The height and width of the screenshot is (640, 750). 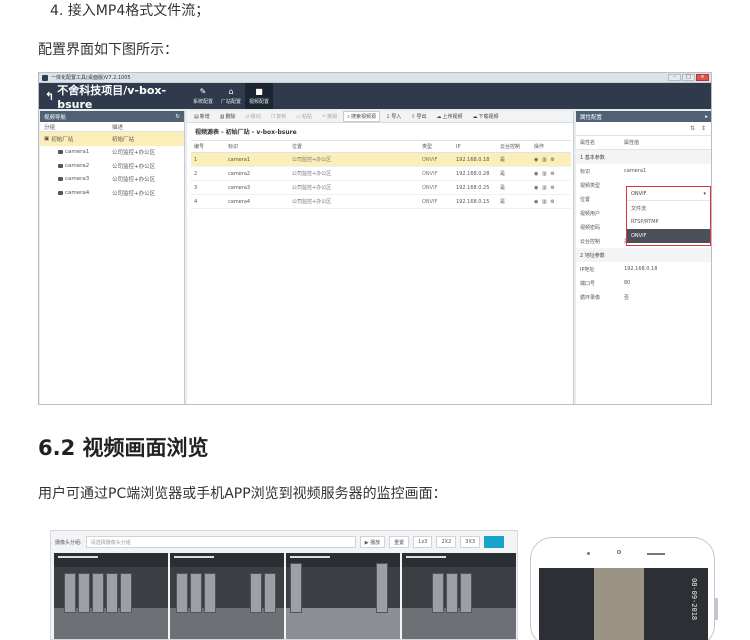 What do you see at coordinates (643, 157) in the screenshot?
I see `property-group-basic: 1 基本参数` at bounding box center [643, 157].